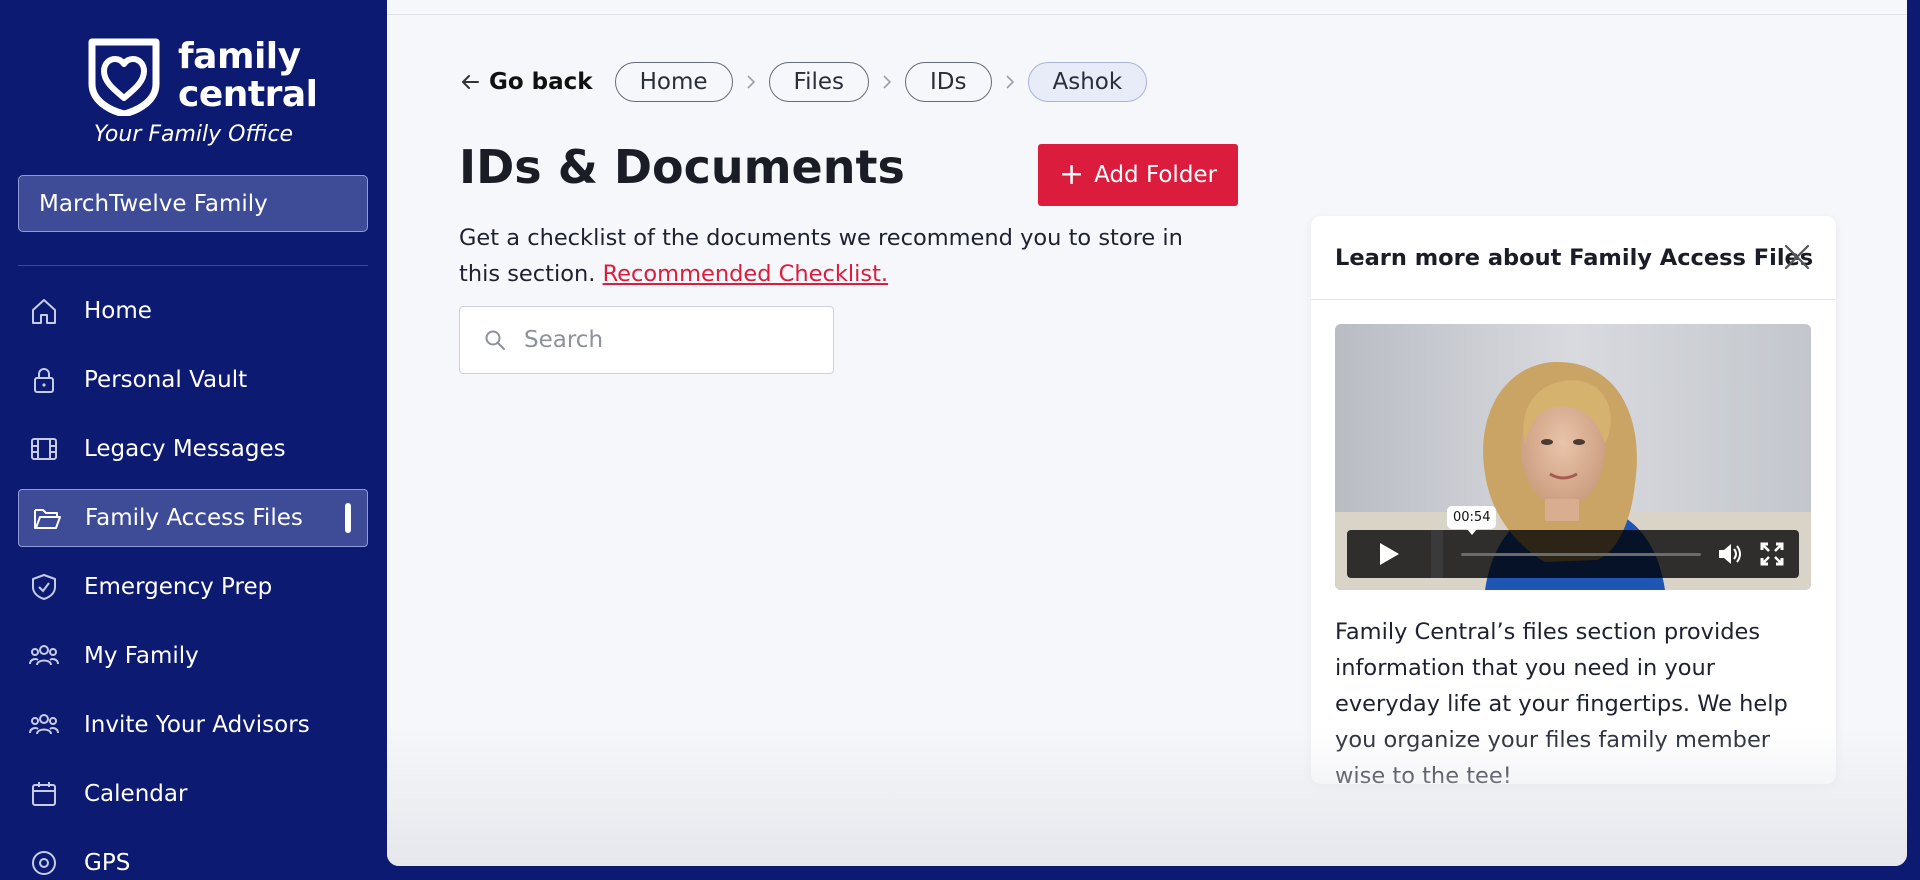  I want to click on close-icon, so click(1797, 257).